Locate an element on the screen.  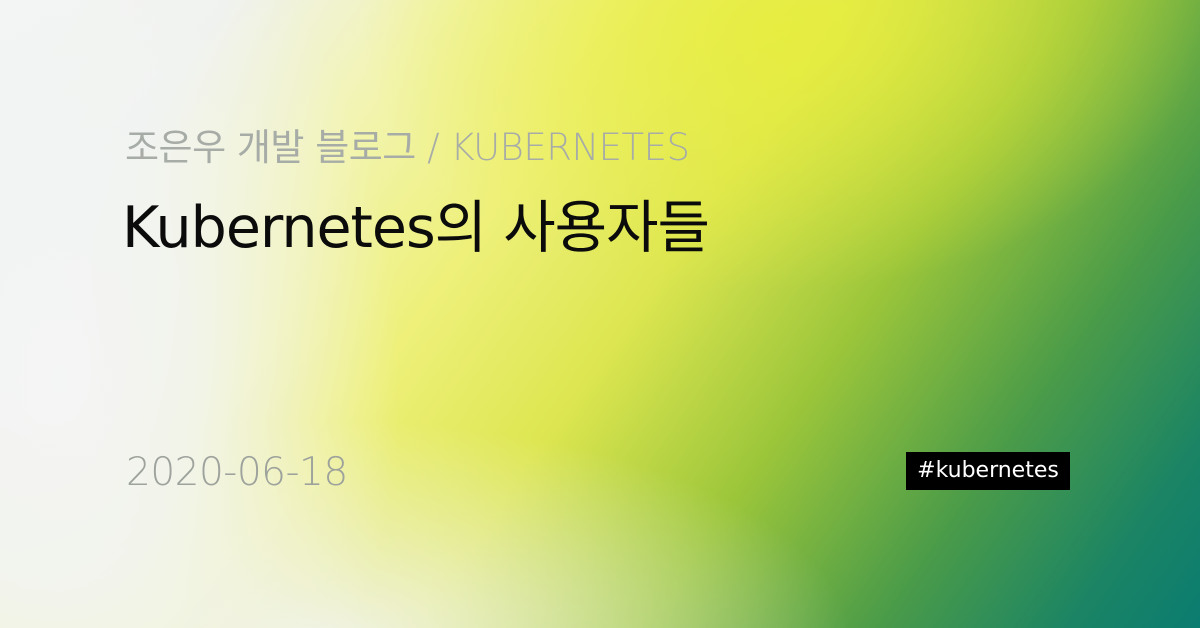
blog-category-subtitle: 조은우 개발 블로그 / KUBERNETES is located at coordinates (407, 147).